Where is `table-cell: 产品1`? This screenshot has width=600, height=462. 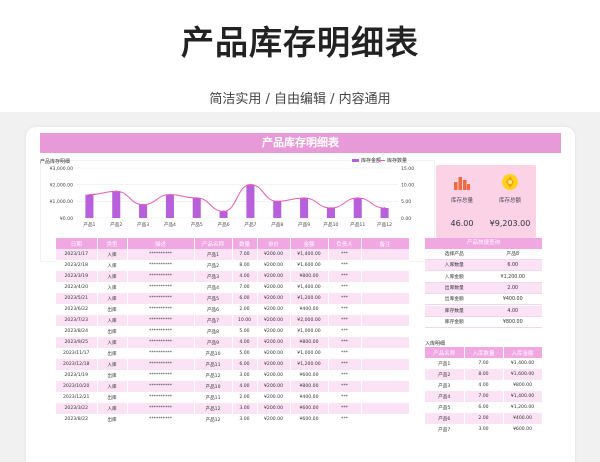 table-cell: 产品1 is located at coordinates (445, 363).